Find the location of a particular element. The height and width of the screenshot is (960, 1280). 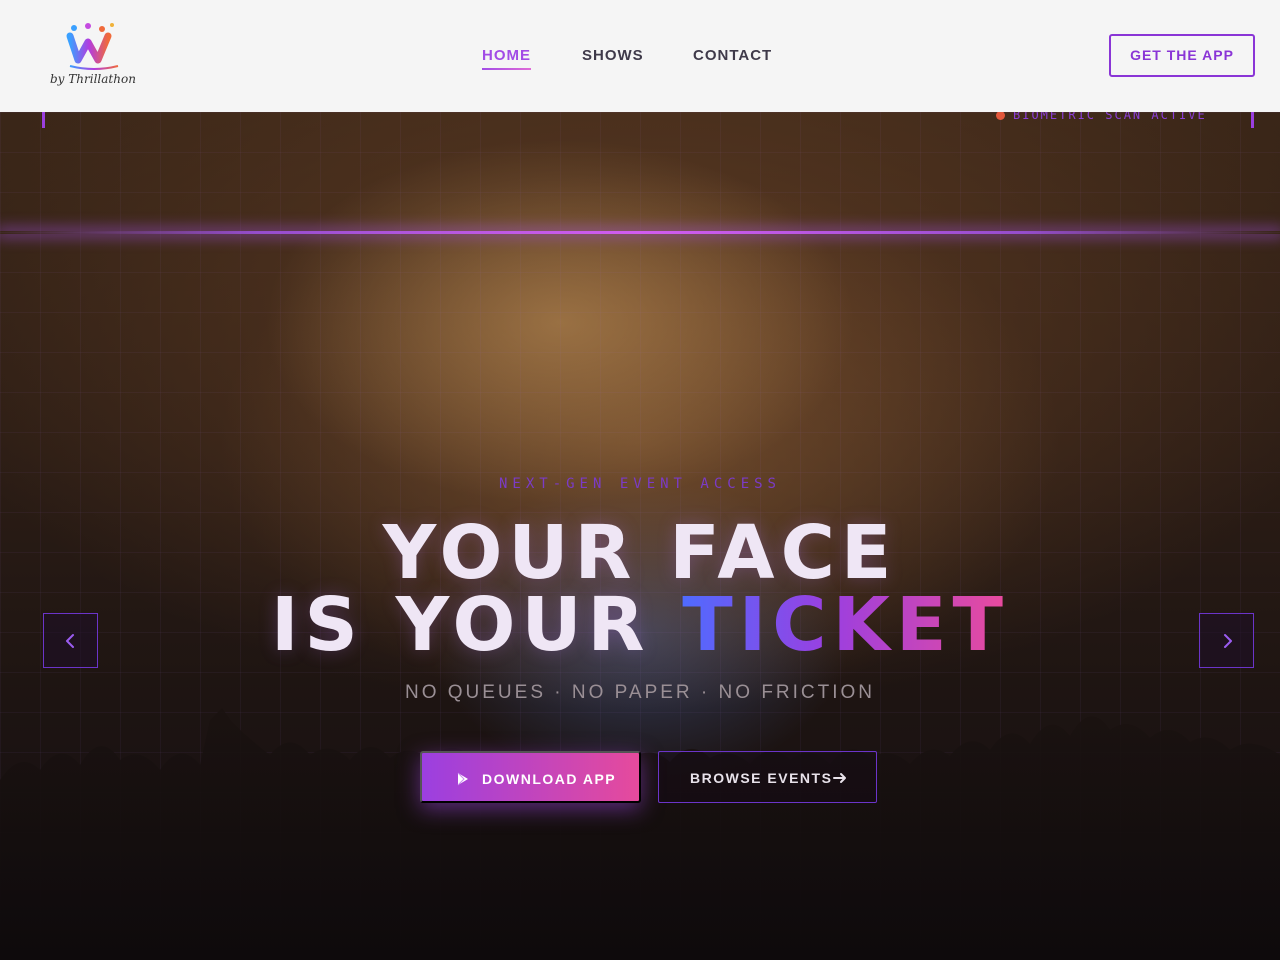

download-app-button: DOWNLOAD APP is located at coordinates (530, 777).